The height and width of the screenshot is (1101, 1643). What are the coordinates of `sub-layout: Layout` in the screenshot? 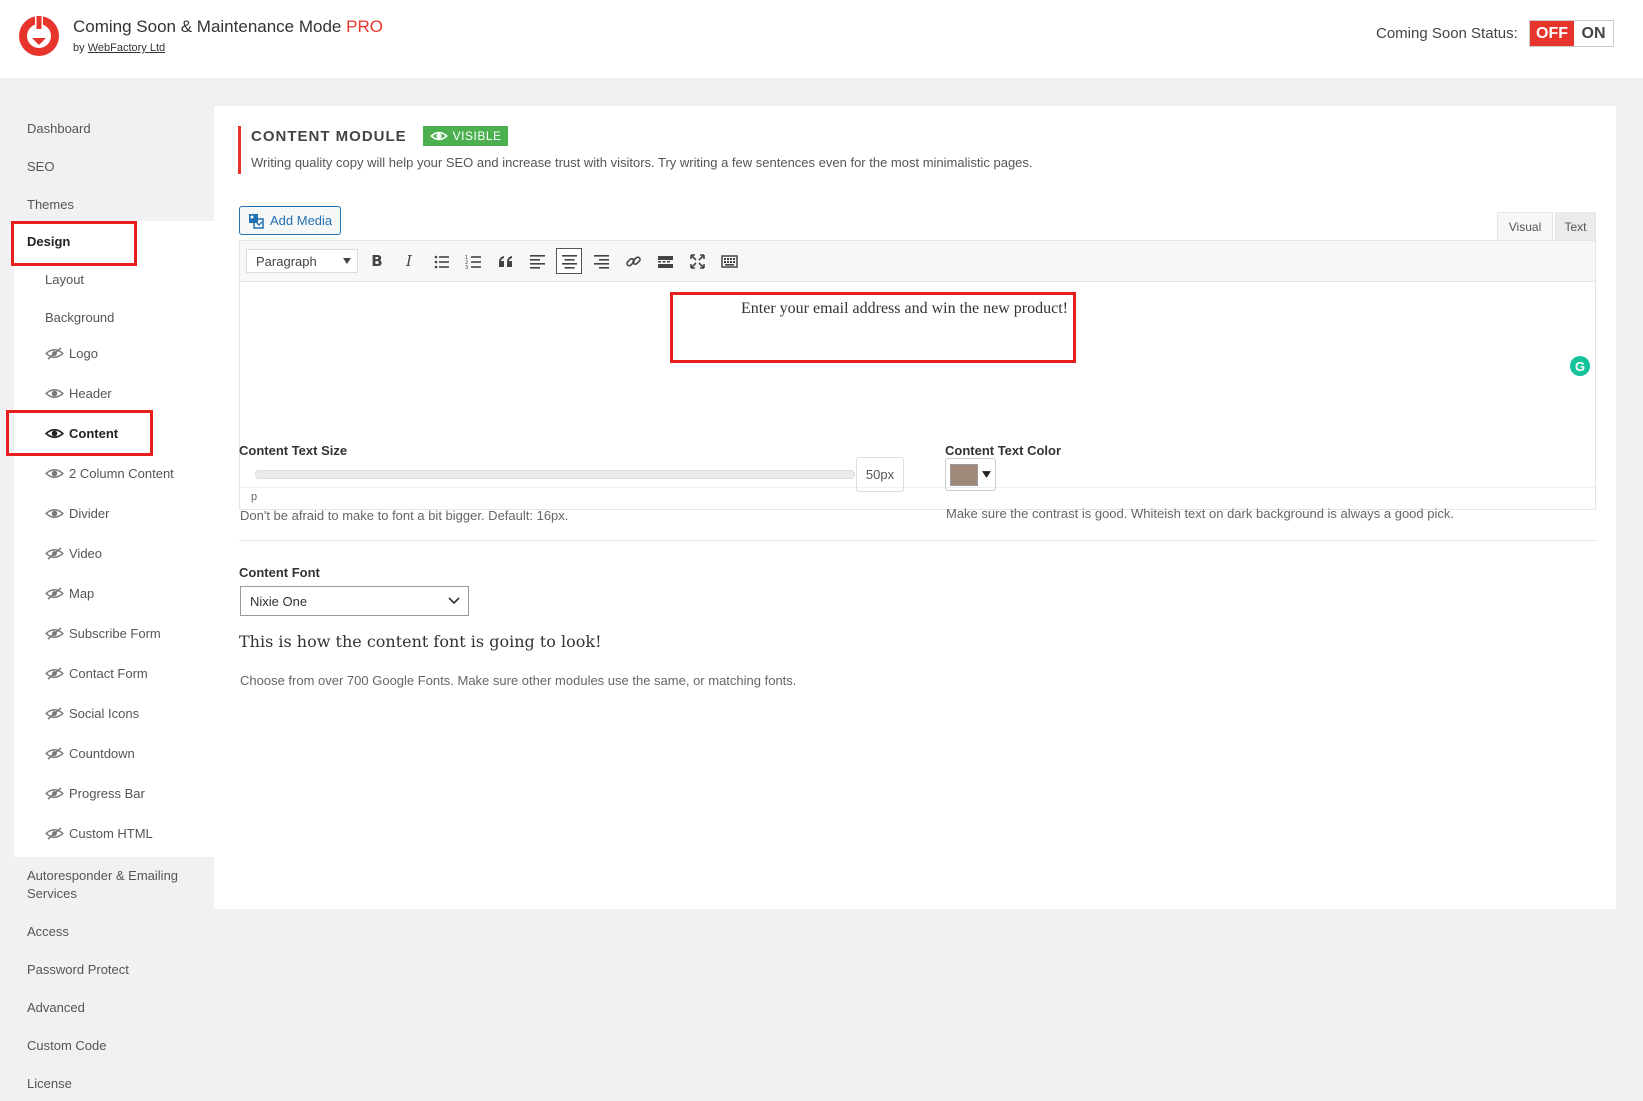 It's located at (64, 279).